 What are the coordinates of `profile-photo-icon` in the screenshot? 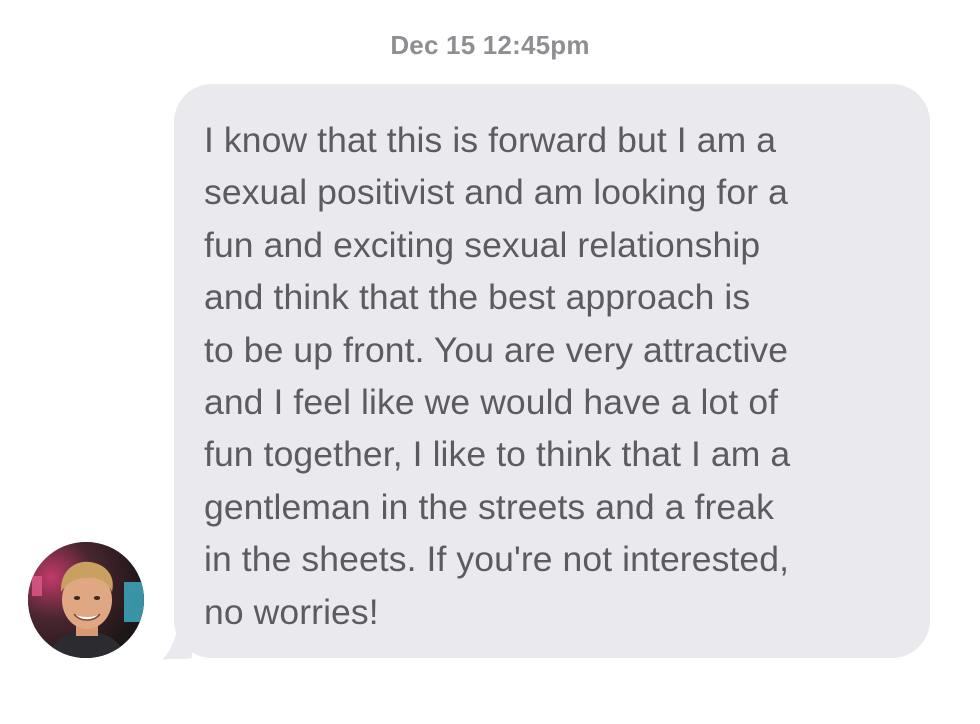 It's located at (86, 600).